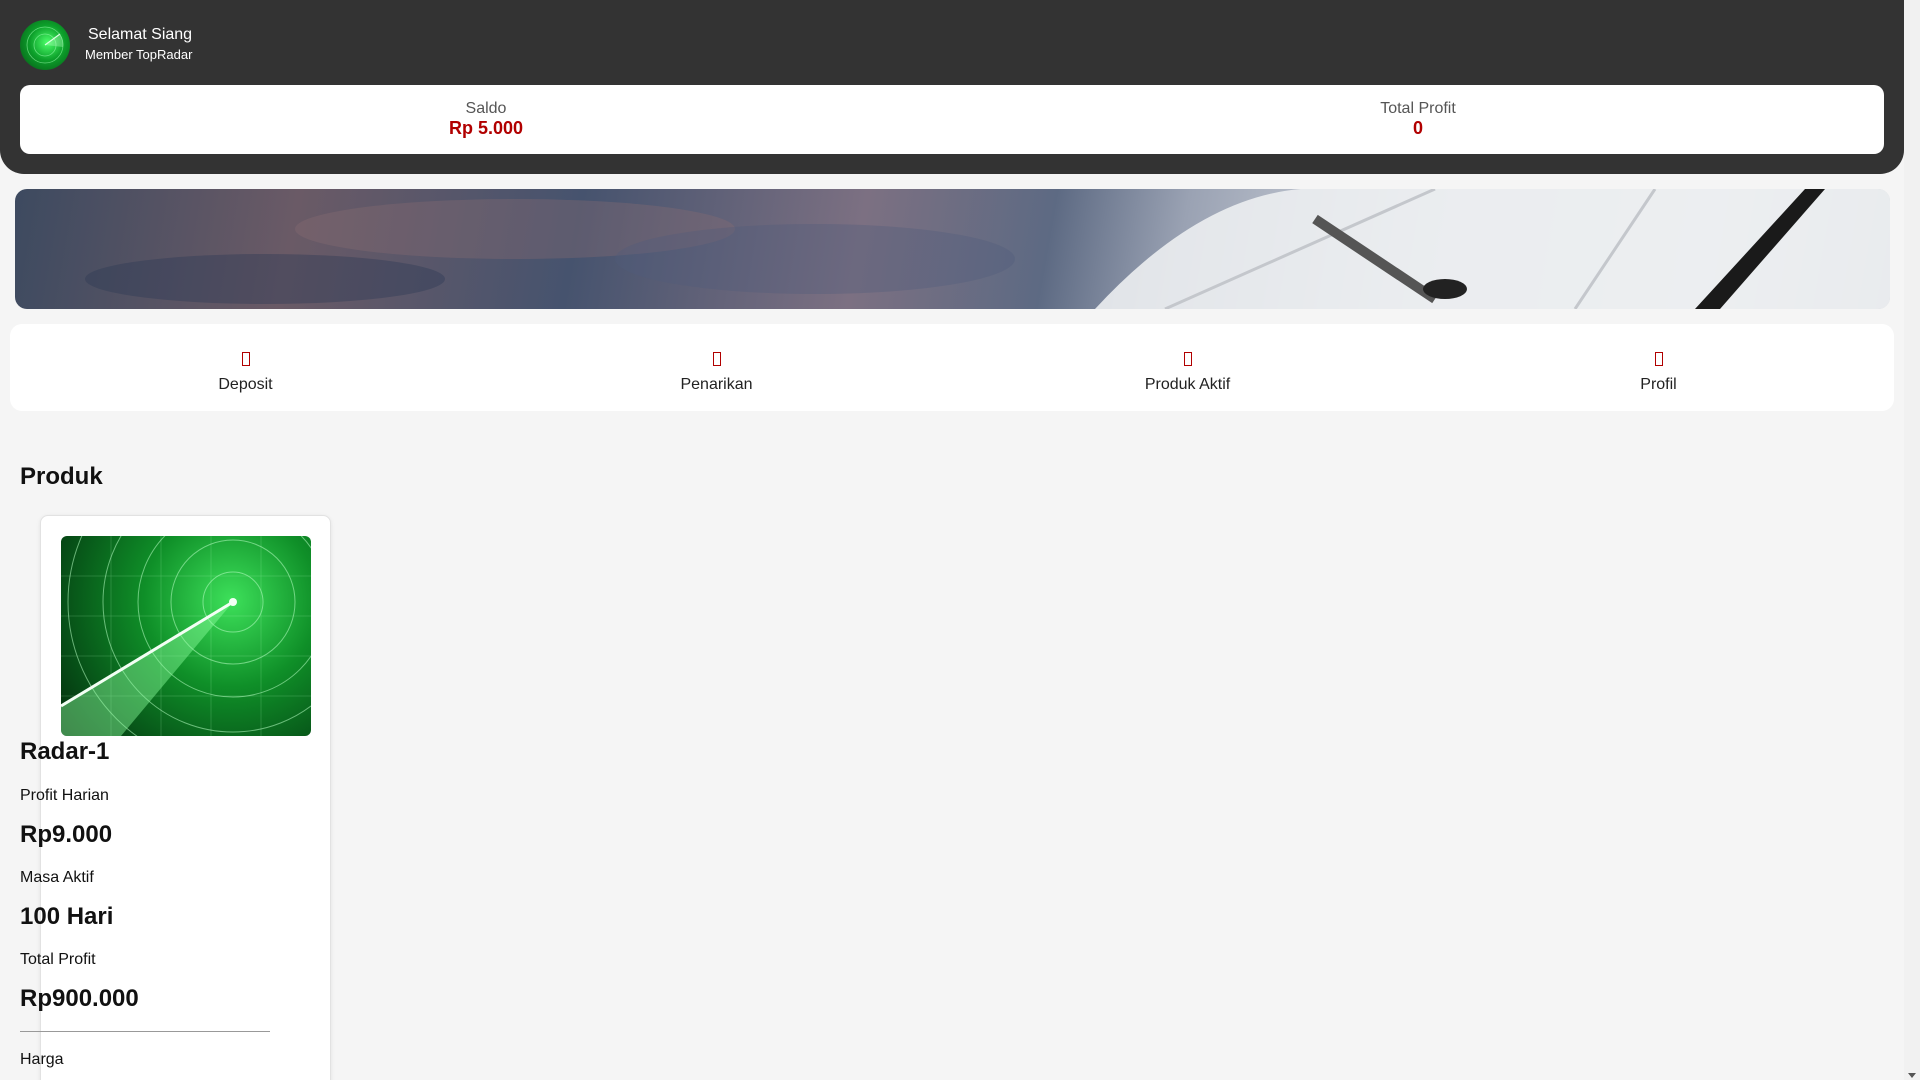  What do you see at coordinates (65, 751) in the screenshot?
I see `product-name: Radar-1` at bounding box center [65, 751].